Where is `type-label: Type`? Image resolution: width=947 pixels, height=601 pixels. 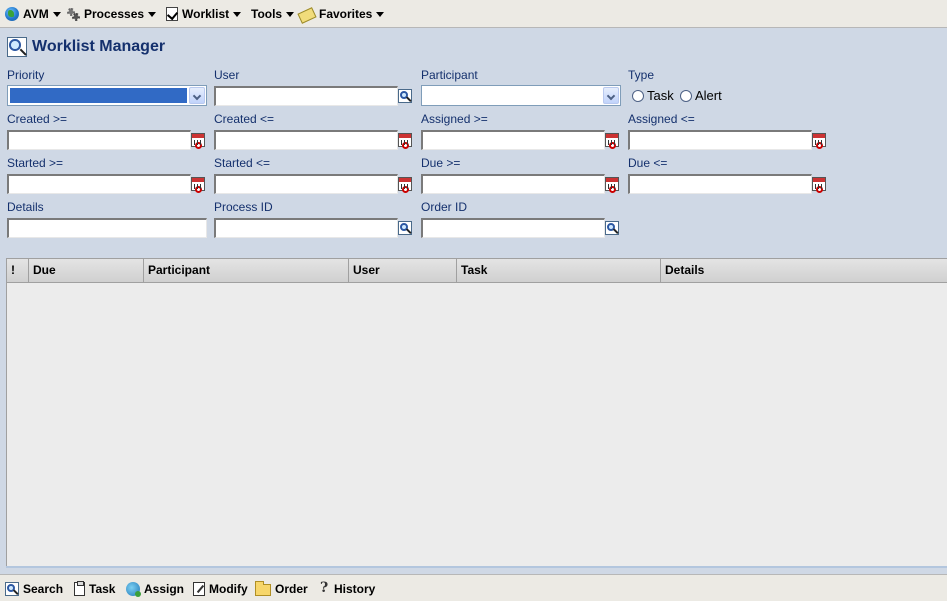 type-label: Type is located at coordinates (641, 75).